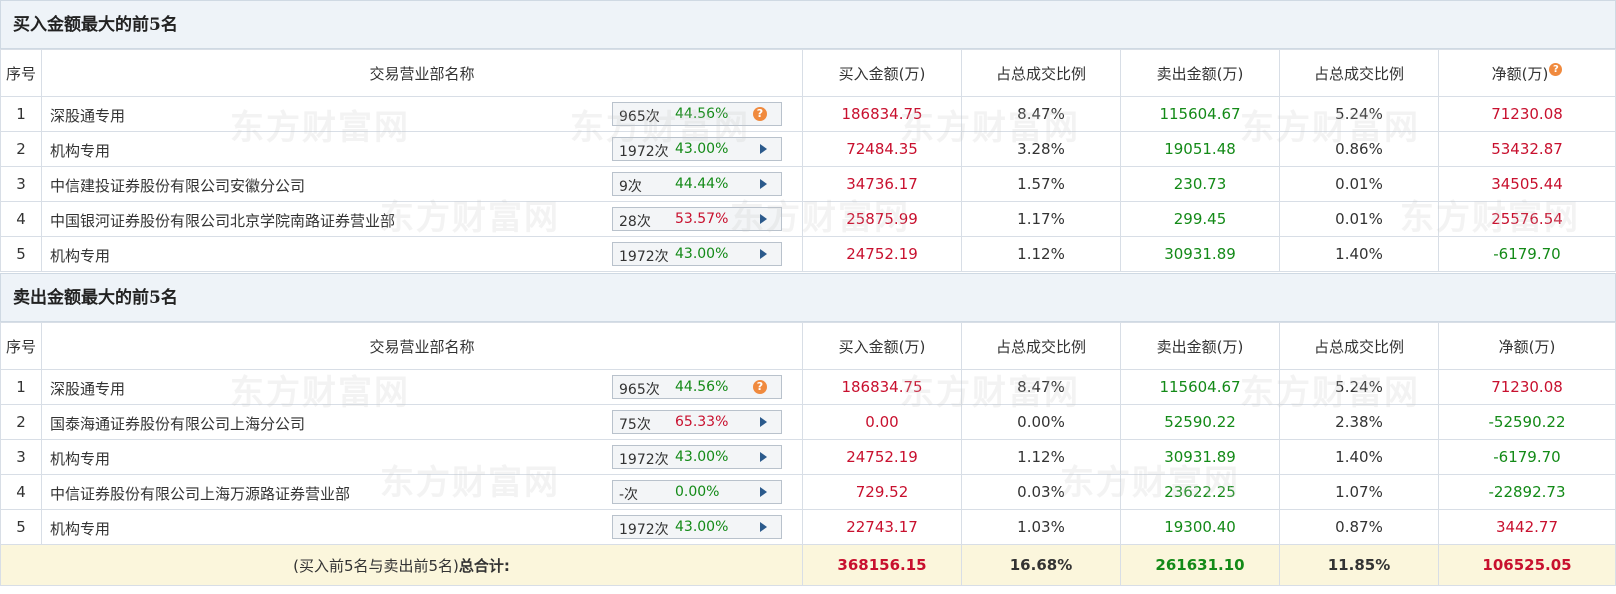 This screenshot has height=594, width=1616. What do you see at coordinates (422, 492) in the screenshot?
I see `broker-cell: 中信证券股份有限公司上海万源路证券营业部 -次 0.00%` at bounding box center [422, 492].